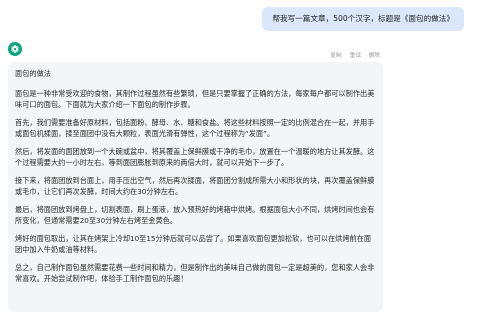 The image size is (480, 312). I want to click on message-actions: 复制 重试 删除, so click(355, 55).